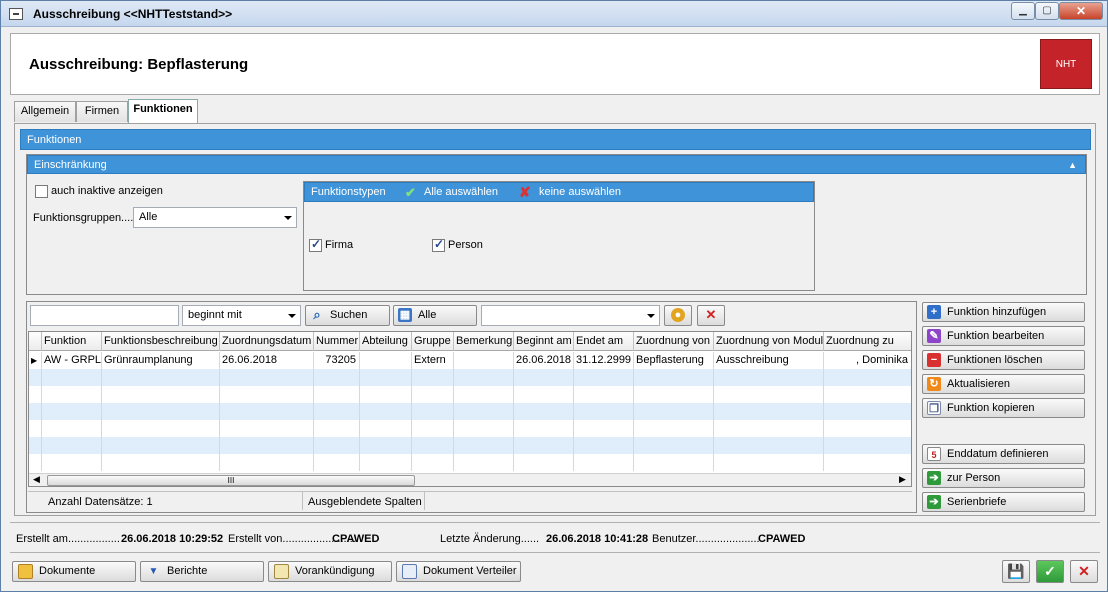 This screenshot has height=592, width=1108. What do you see at coordinates (461, 192) in the screenshot?
I see `select-all-link: Alle auswählen` at bounding box center [461, 192].